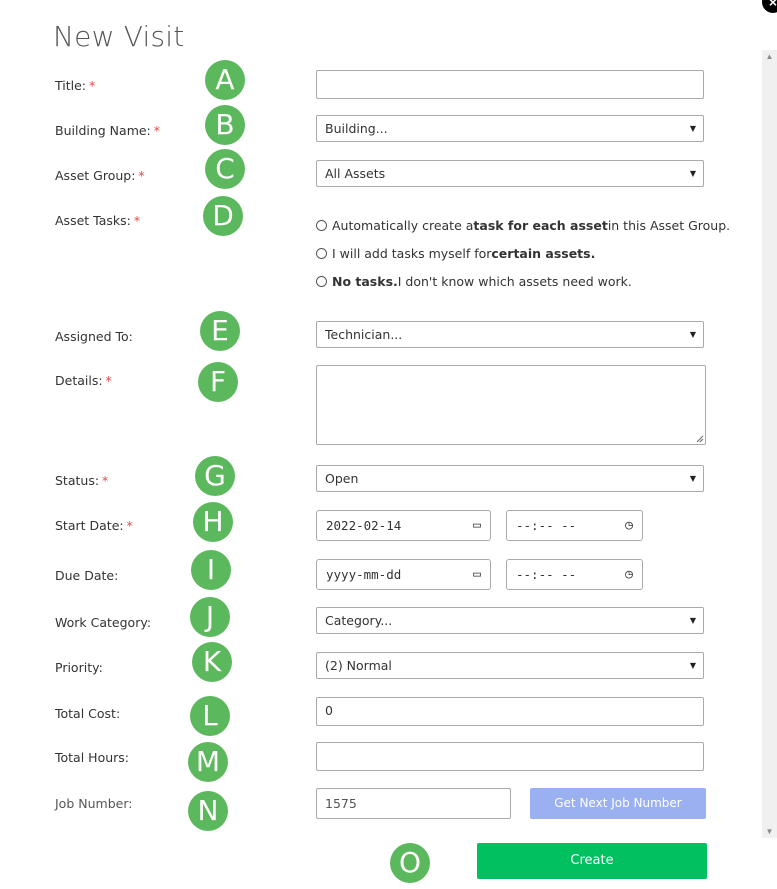  Describe the element at coordinates (669, 225) in the screenshot. I see `radio-text: in this Asset Group.` at that location.